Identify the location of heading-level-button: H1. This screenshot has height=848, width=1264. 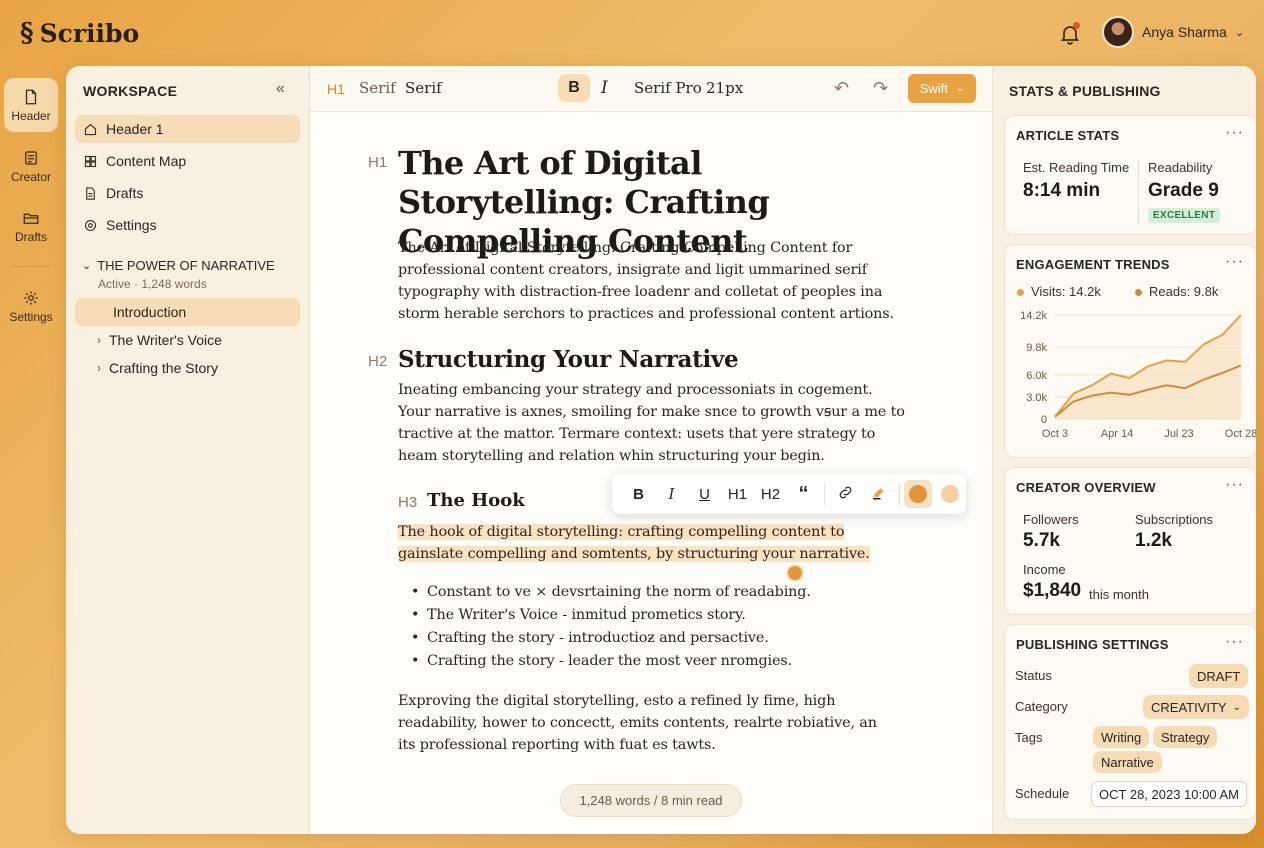
(336, 89).